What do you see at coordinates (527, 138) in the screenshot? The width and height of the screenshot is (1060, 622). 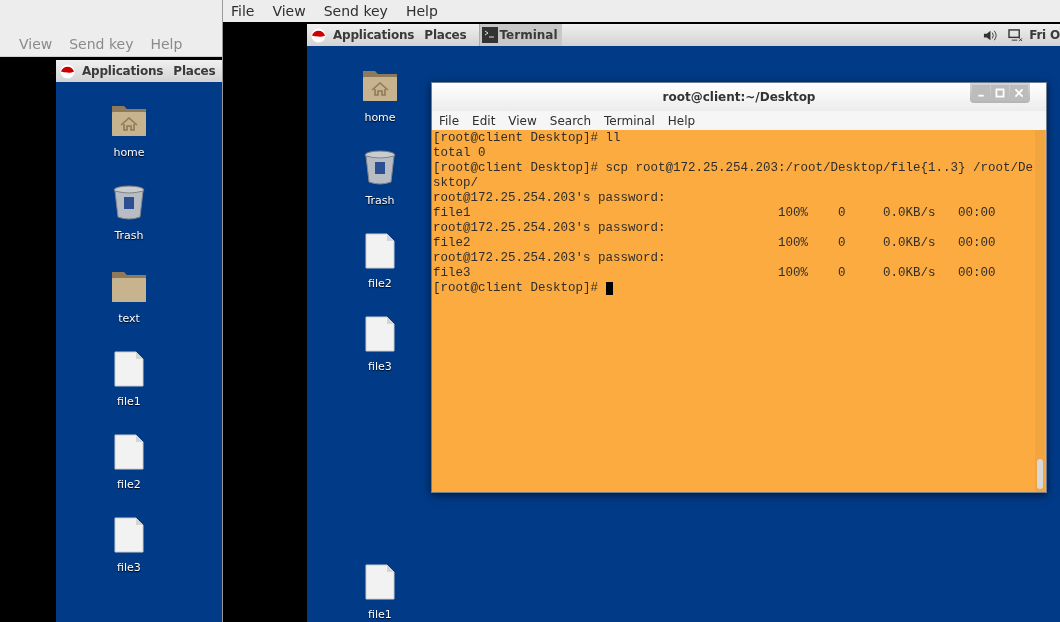 I see `terminal-line: [root@client Desktop]# ll` at bounding box center [527, 138].